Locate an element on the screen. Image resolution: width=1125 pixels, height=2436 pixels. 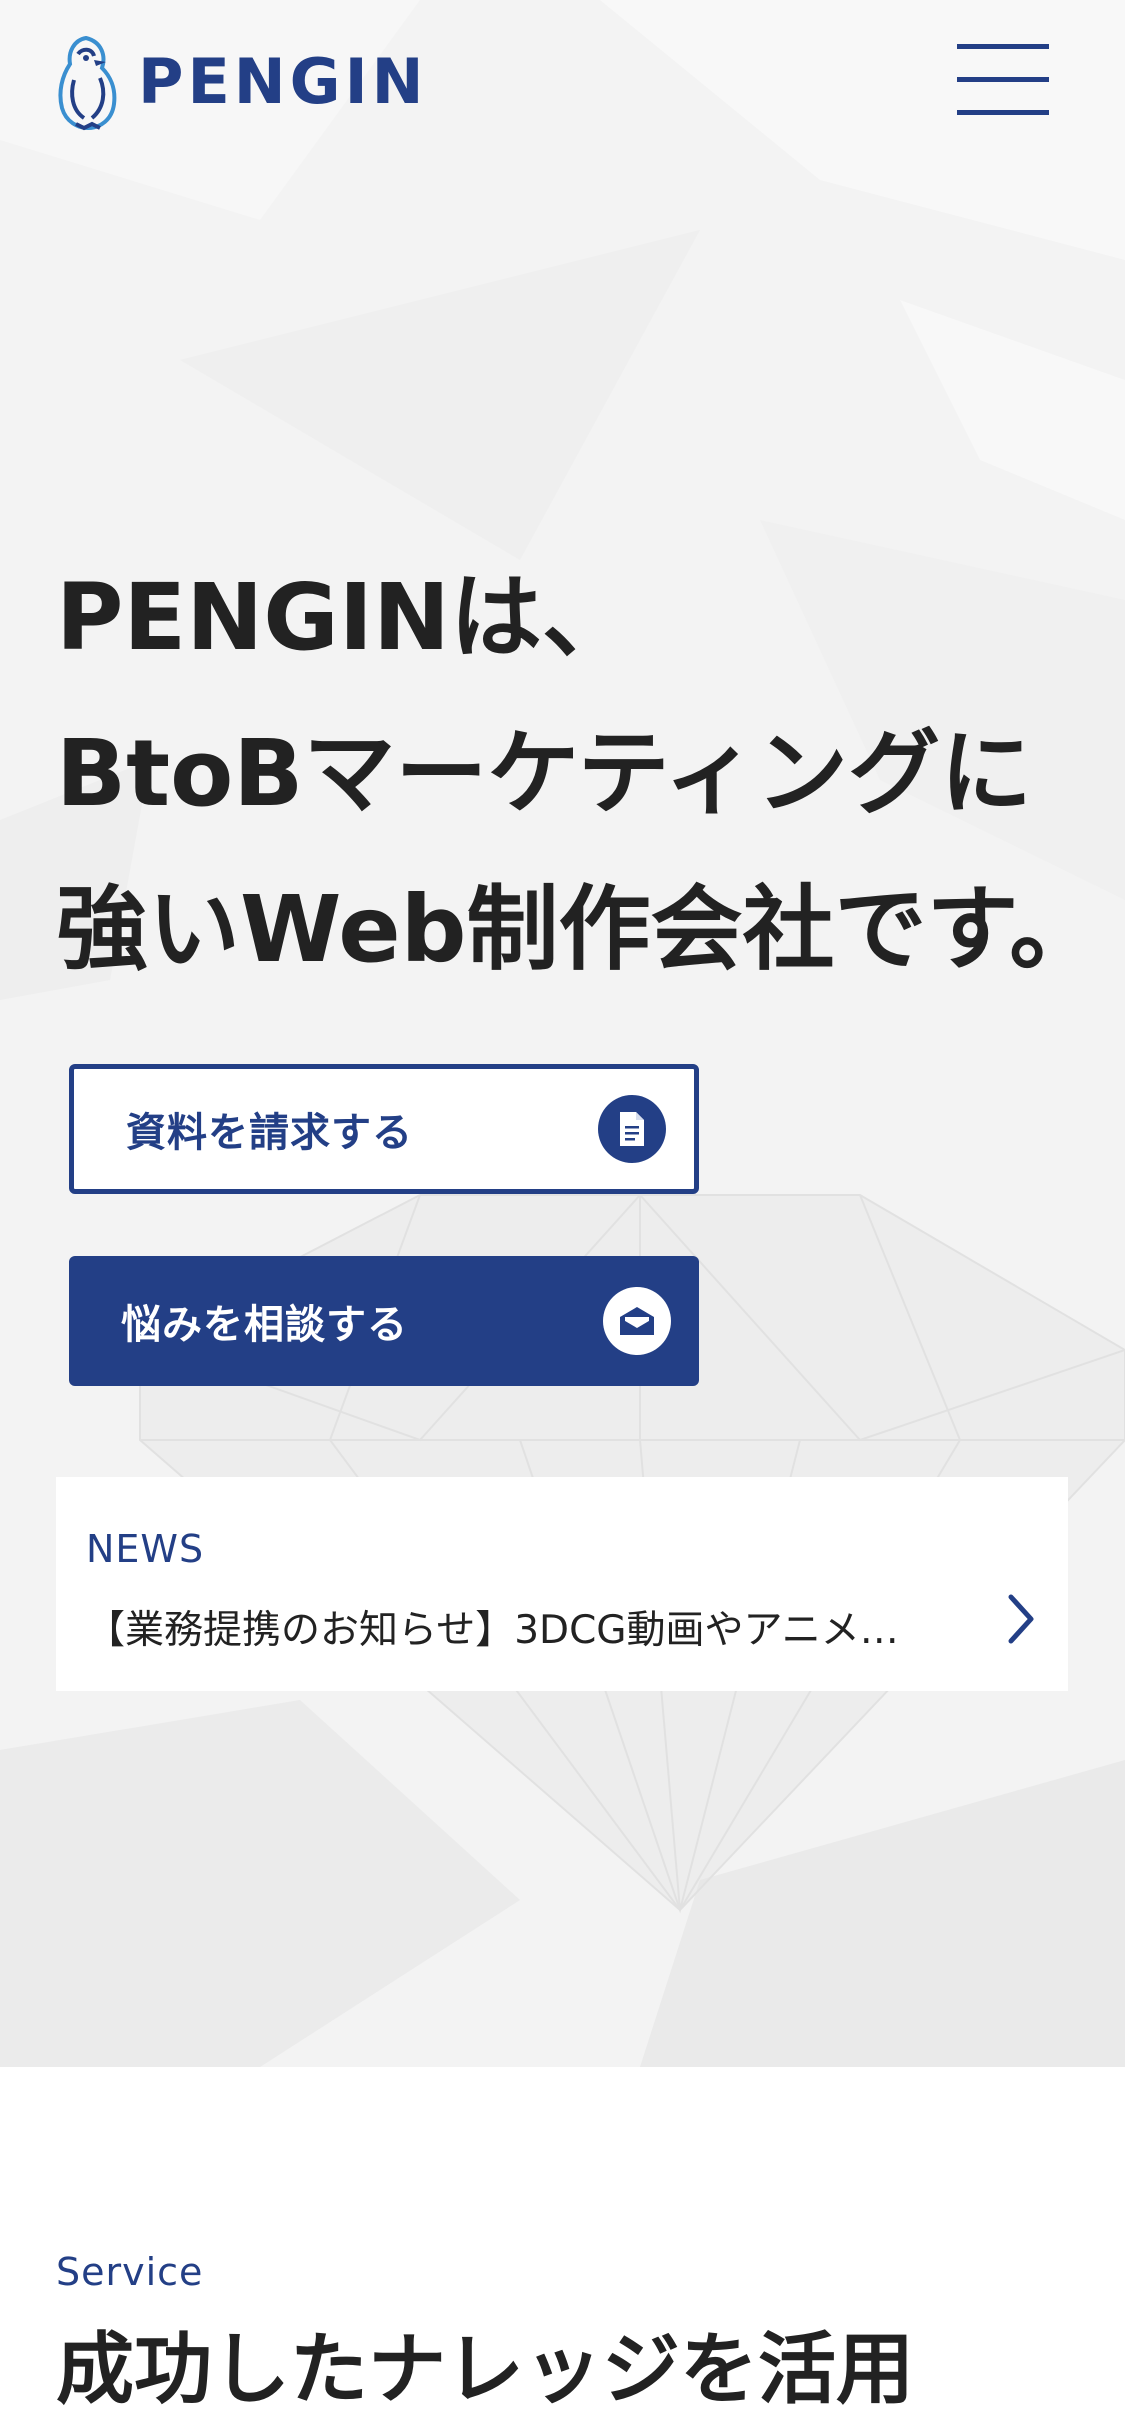
menu-bar-middle is located at coordinates (1003, 79).